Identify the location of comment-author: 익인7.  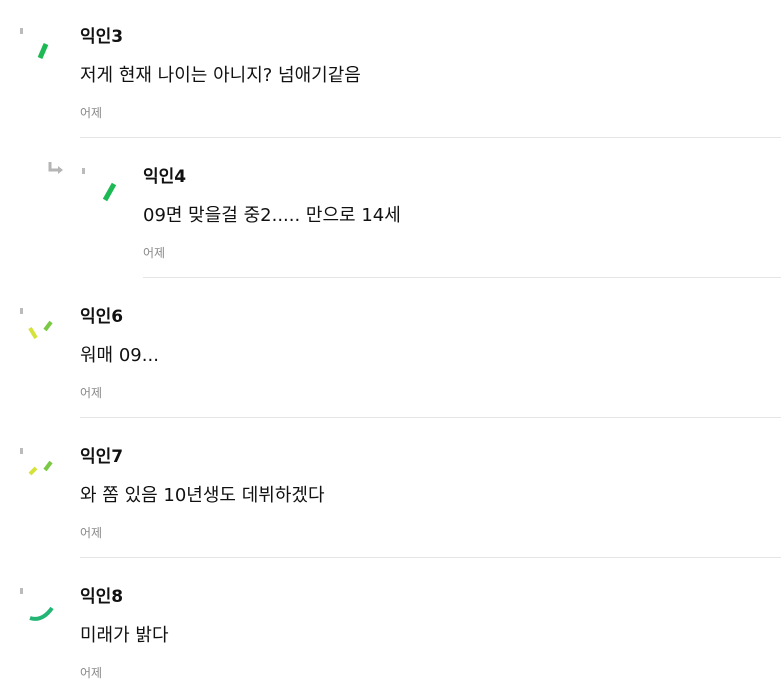
(101, 454).